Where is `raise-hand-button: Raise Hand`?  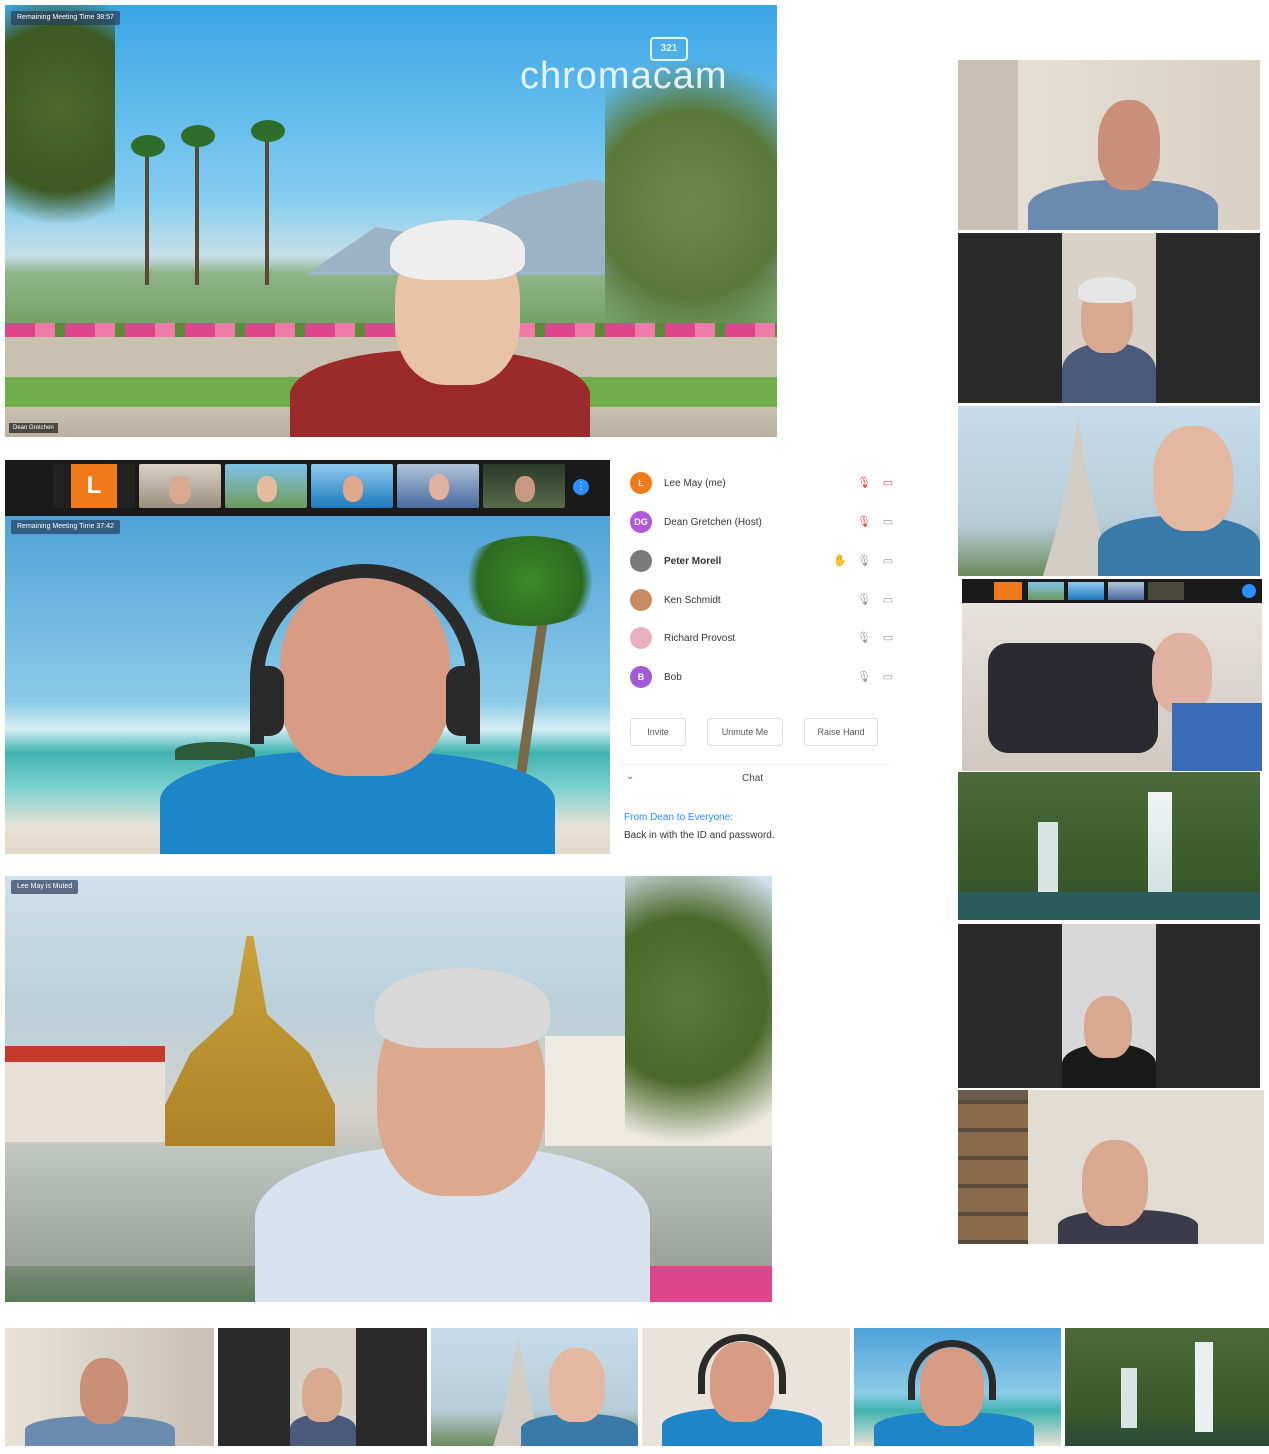
raise-hand-button: Raise Hand is located at coordinates (841, 732).